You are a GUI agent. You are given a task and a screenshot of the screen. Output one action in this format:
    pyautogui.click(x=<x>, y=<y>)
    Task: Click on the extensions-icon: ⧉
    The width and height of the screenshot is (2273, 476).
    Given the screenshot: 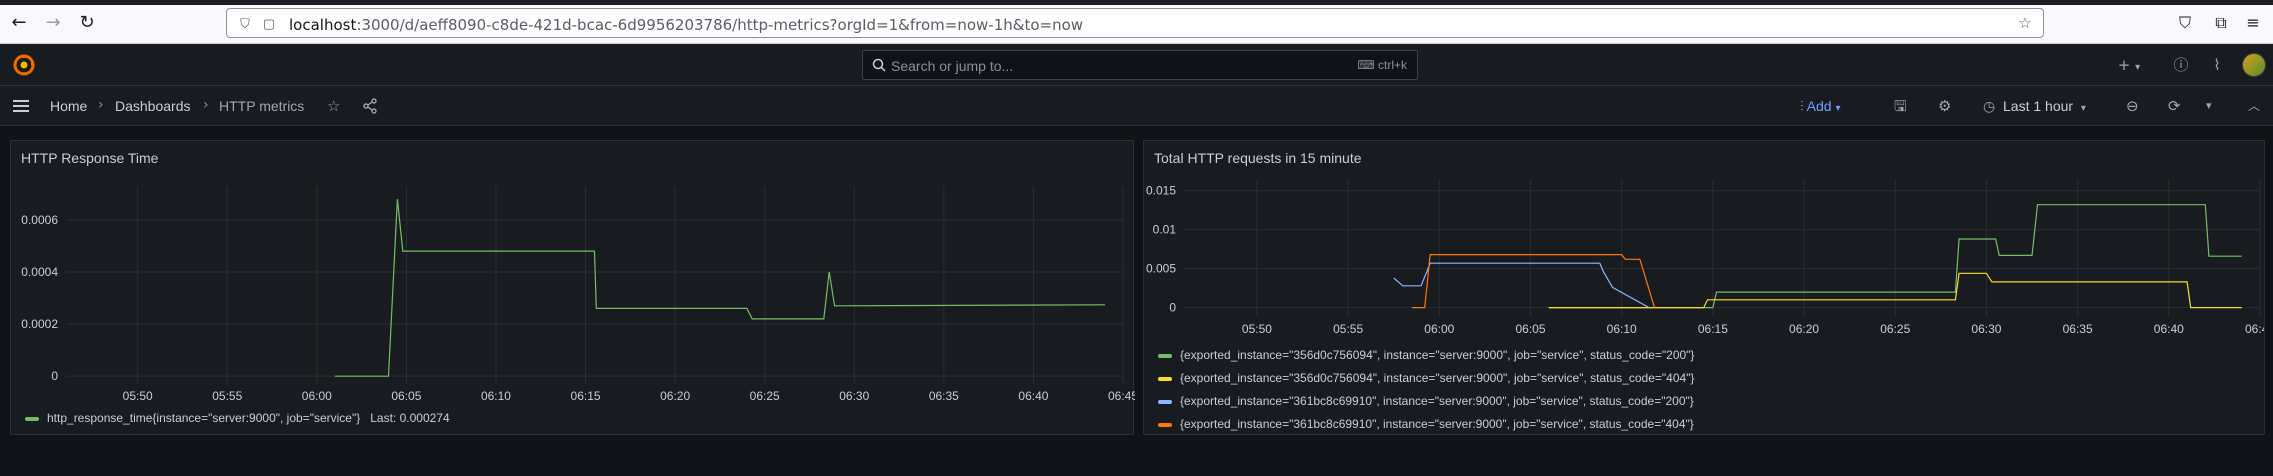 What is the action you would take?
    pyautogui.click(x=2221, y=23)
    